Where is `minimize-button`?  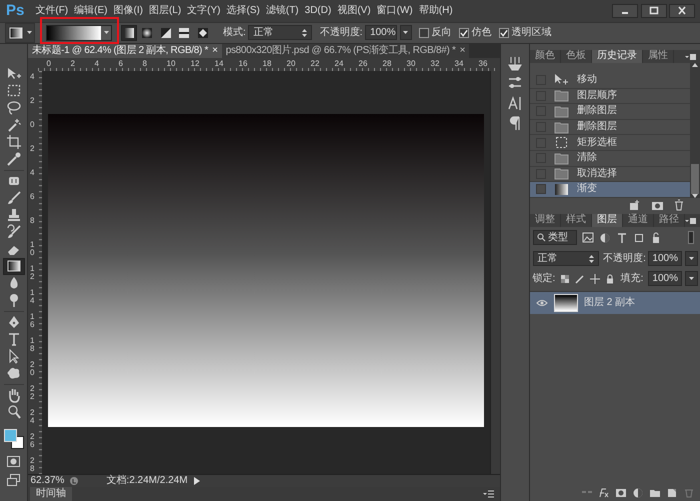 minimize-button is located at coordinates (625, 11).